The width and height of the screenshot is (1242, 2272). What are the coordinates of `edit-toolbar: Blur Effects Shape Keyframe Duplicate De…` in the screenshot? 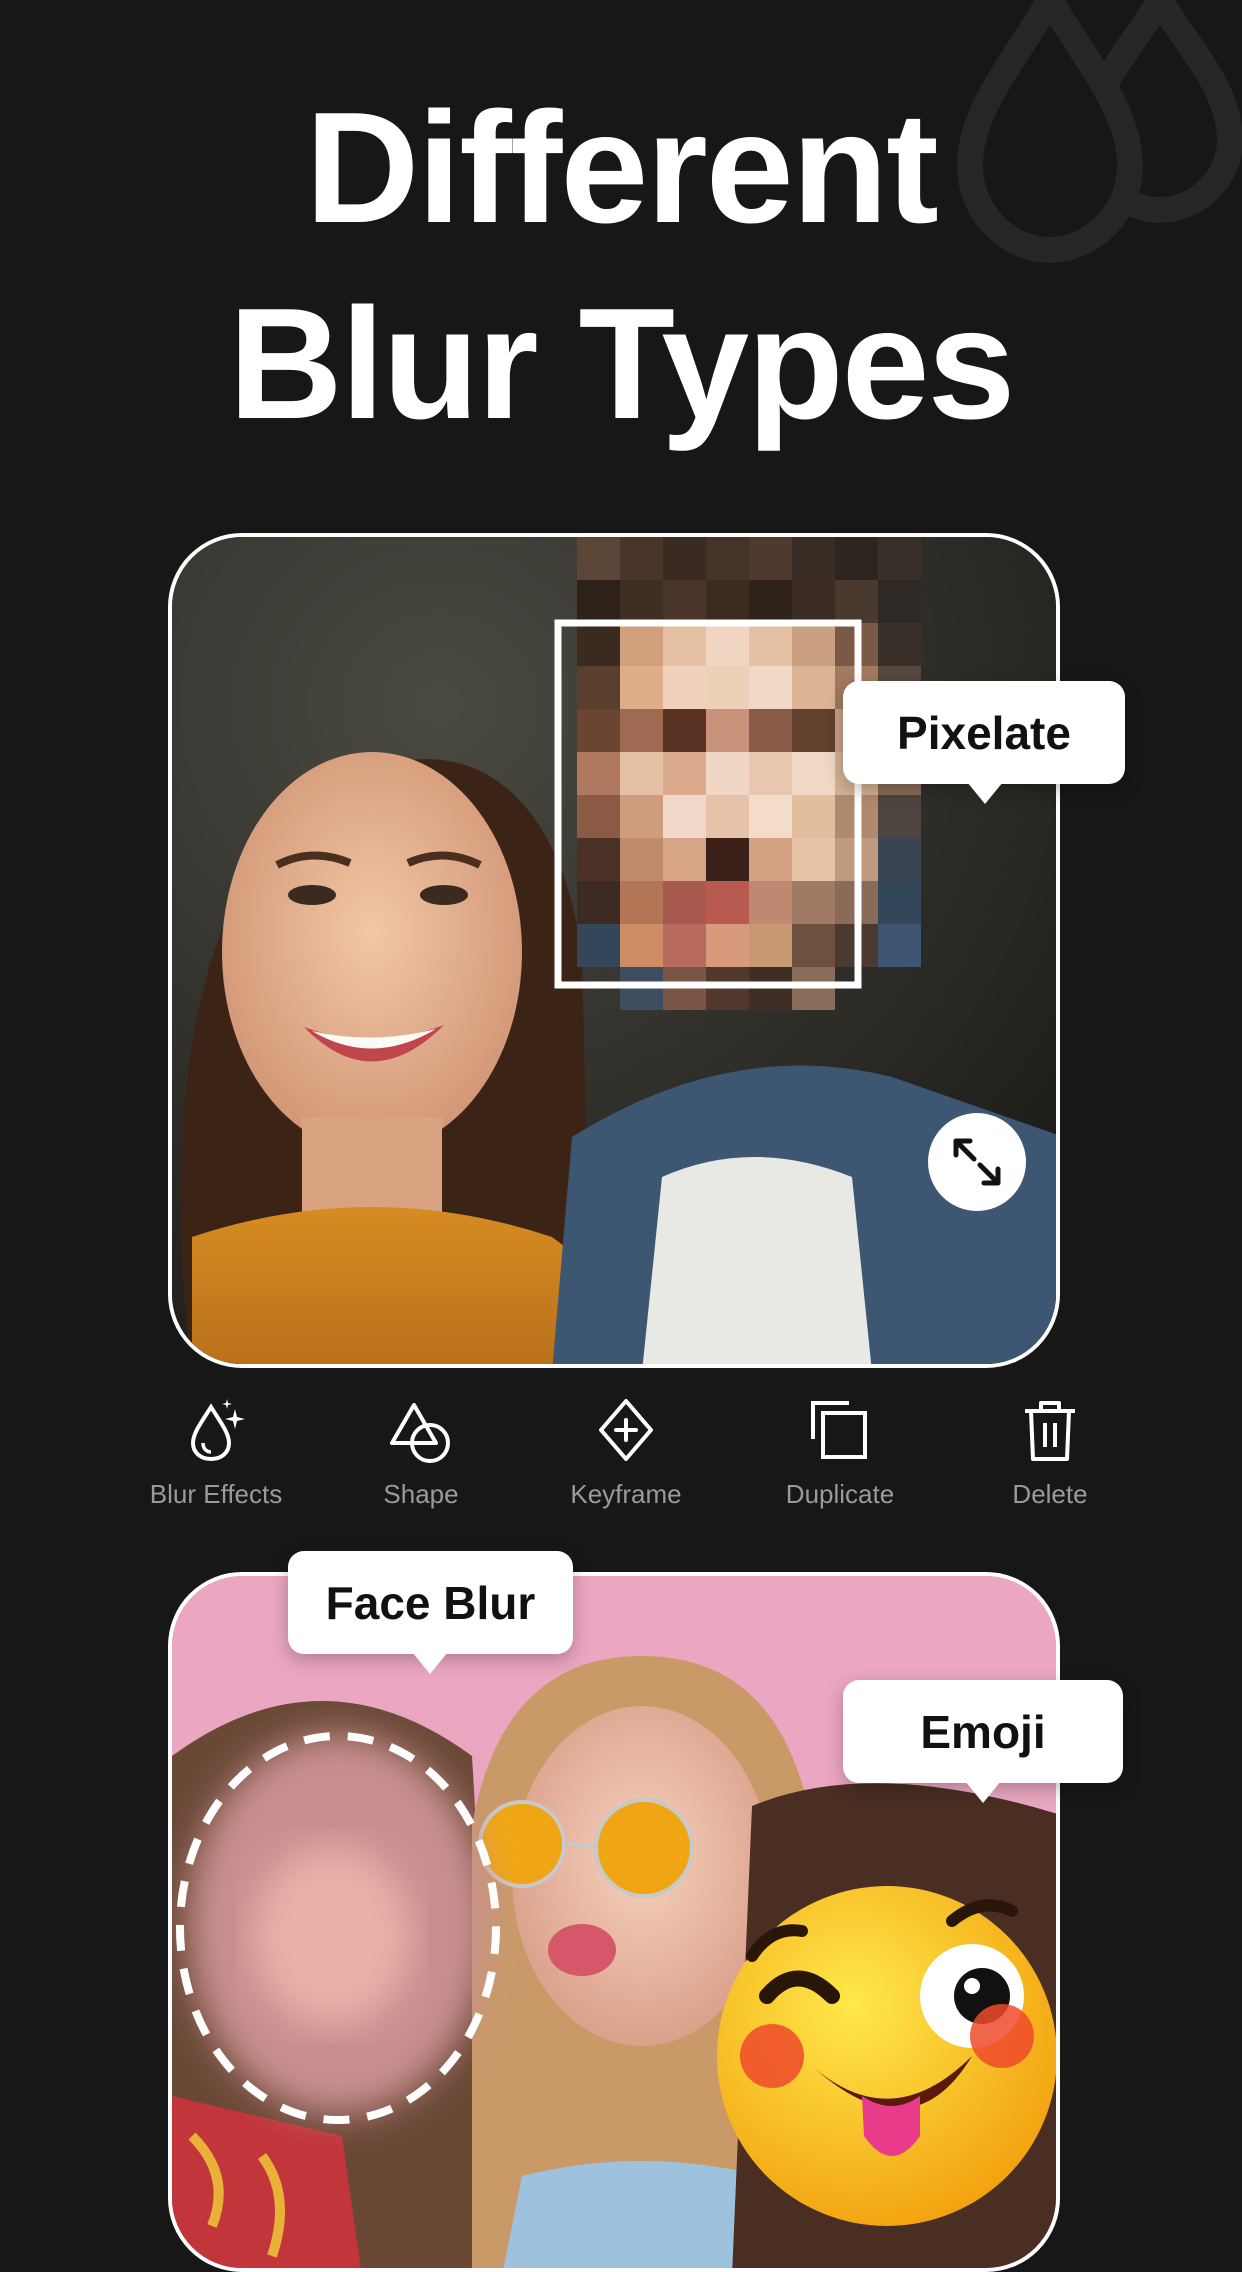 It's located at (626, 1465).